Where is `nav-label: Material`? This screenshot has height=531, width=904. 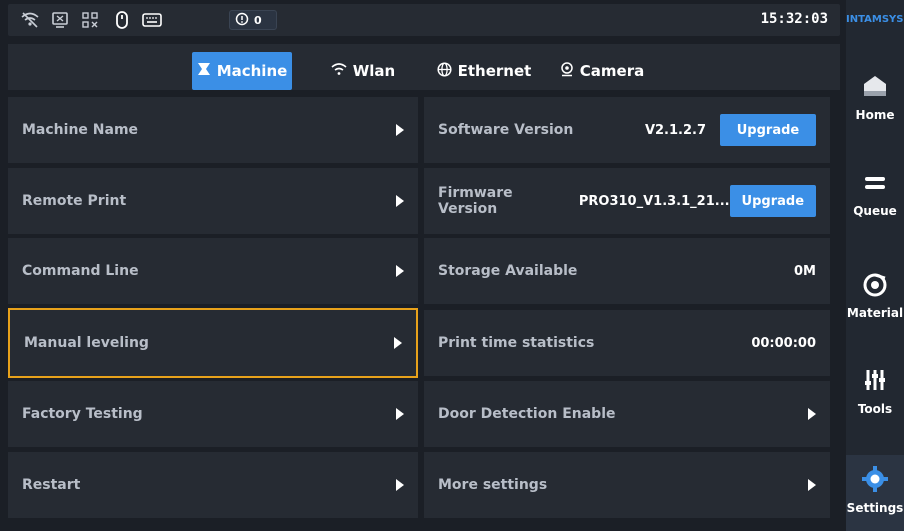 nav-label: Material is located at coordinates (875, 313).